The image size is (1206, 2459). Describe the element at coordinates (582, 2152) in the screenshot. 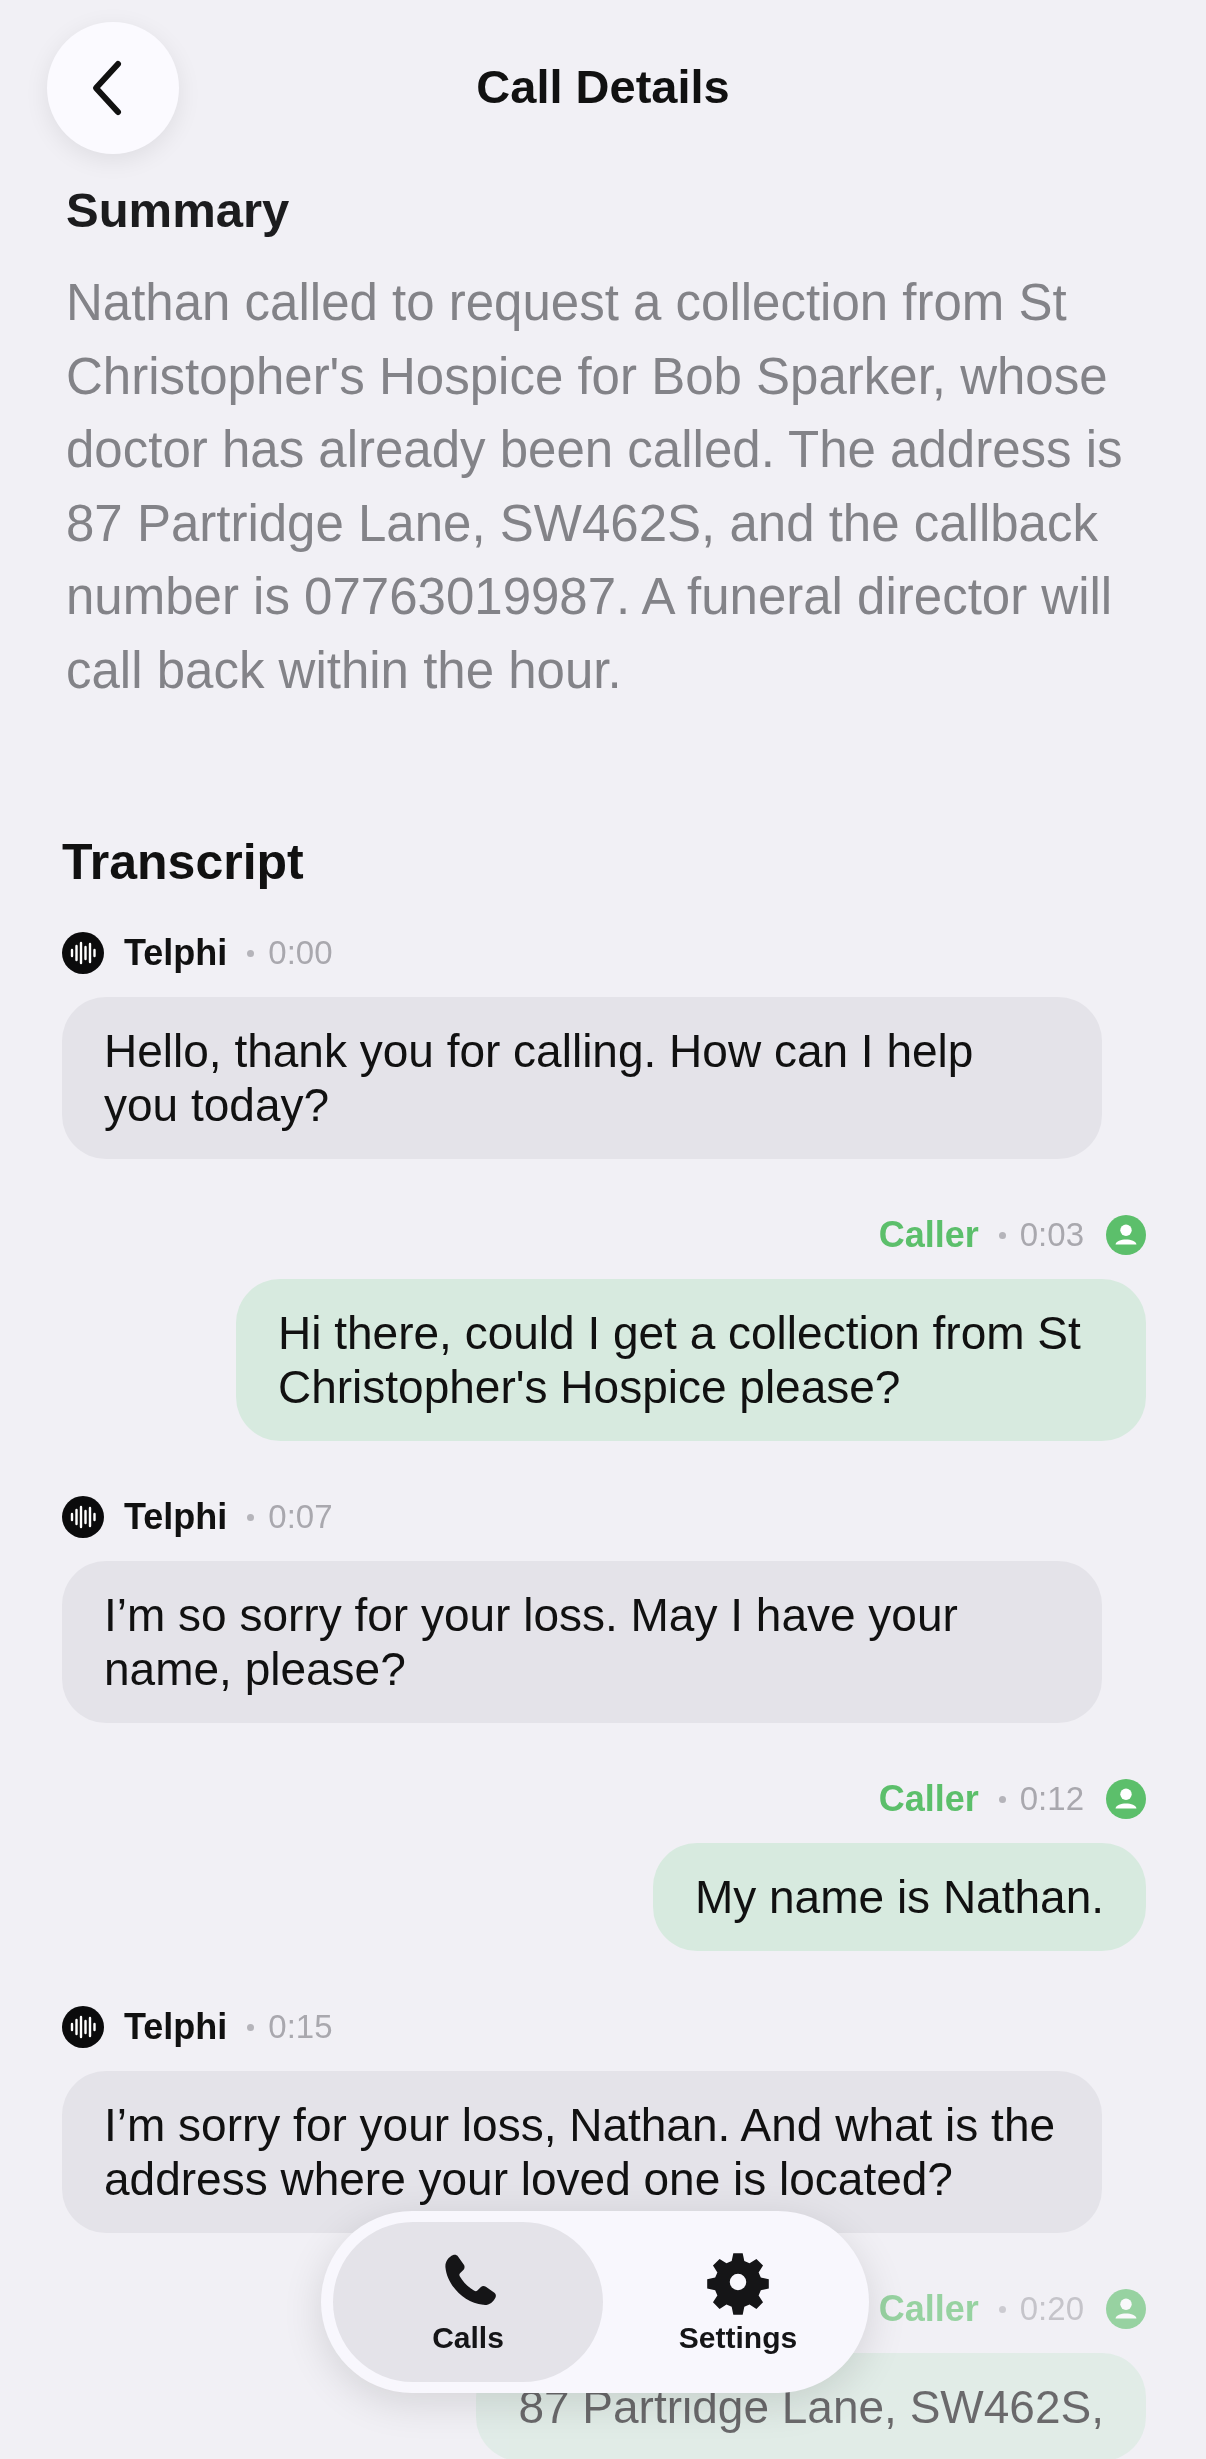

I see `message-bubble: I’m sorry for your loss, Nathan. And what is the address where your loved one is located?` at that location.